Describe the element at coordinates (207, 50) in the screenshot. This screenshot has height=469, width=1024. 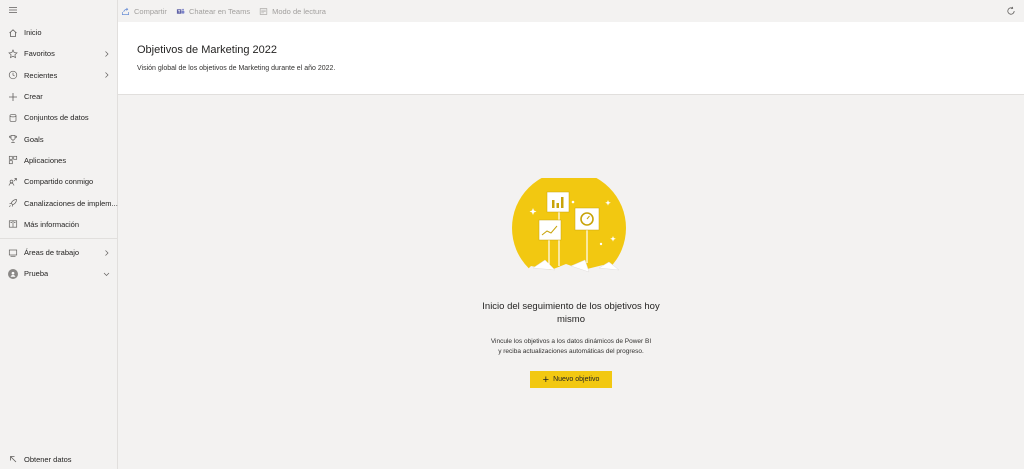
I see `page-title: Objetivos de Marketing 2022` at that location.